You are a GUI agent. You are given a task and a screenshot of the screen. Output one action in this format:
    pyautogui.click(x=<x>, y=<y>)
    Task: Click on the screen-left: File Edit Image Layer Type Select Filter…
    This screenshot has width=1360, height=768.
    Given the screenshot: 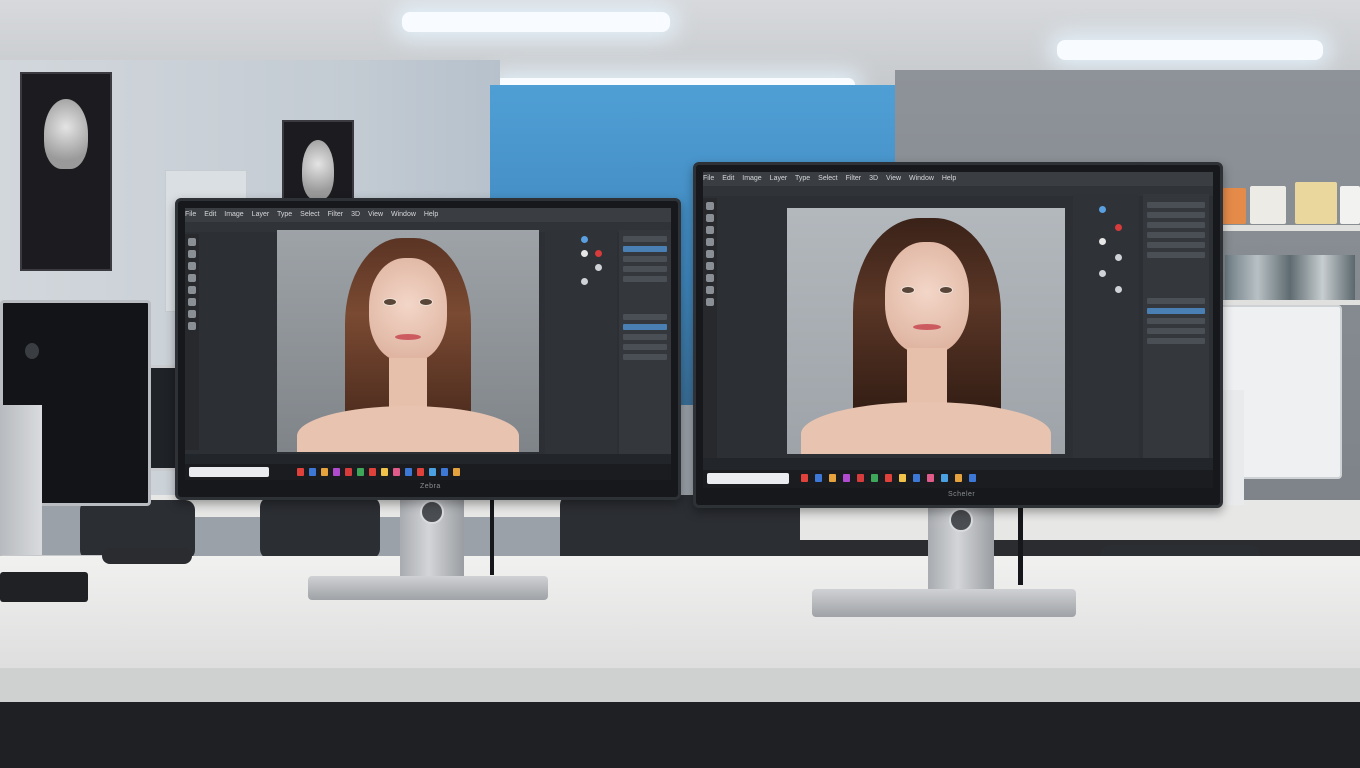 What is the action you would take?
    pyautogui.click(x=428, y=344)
    